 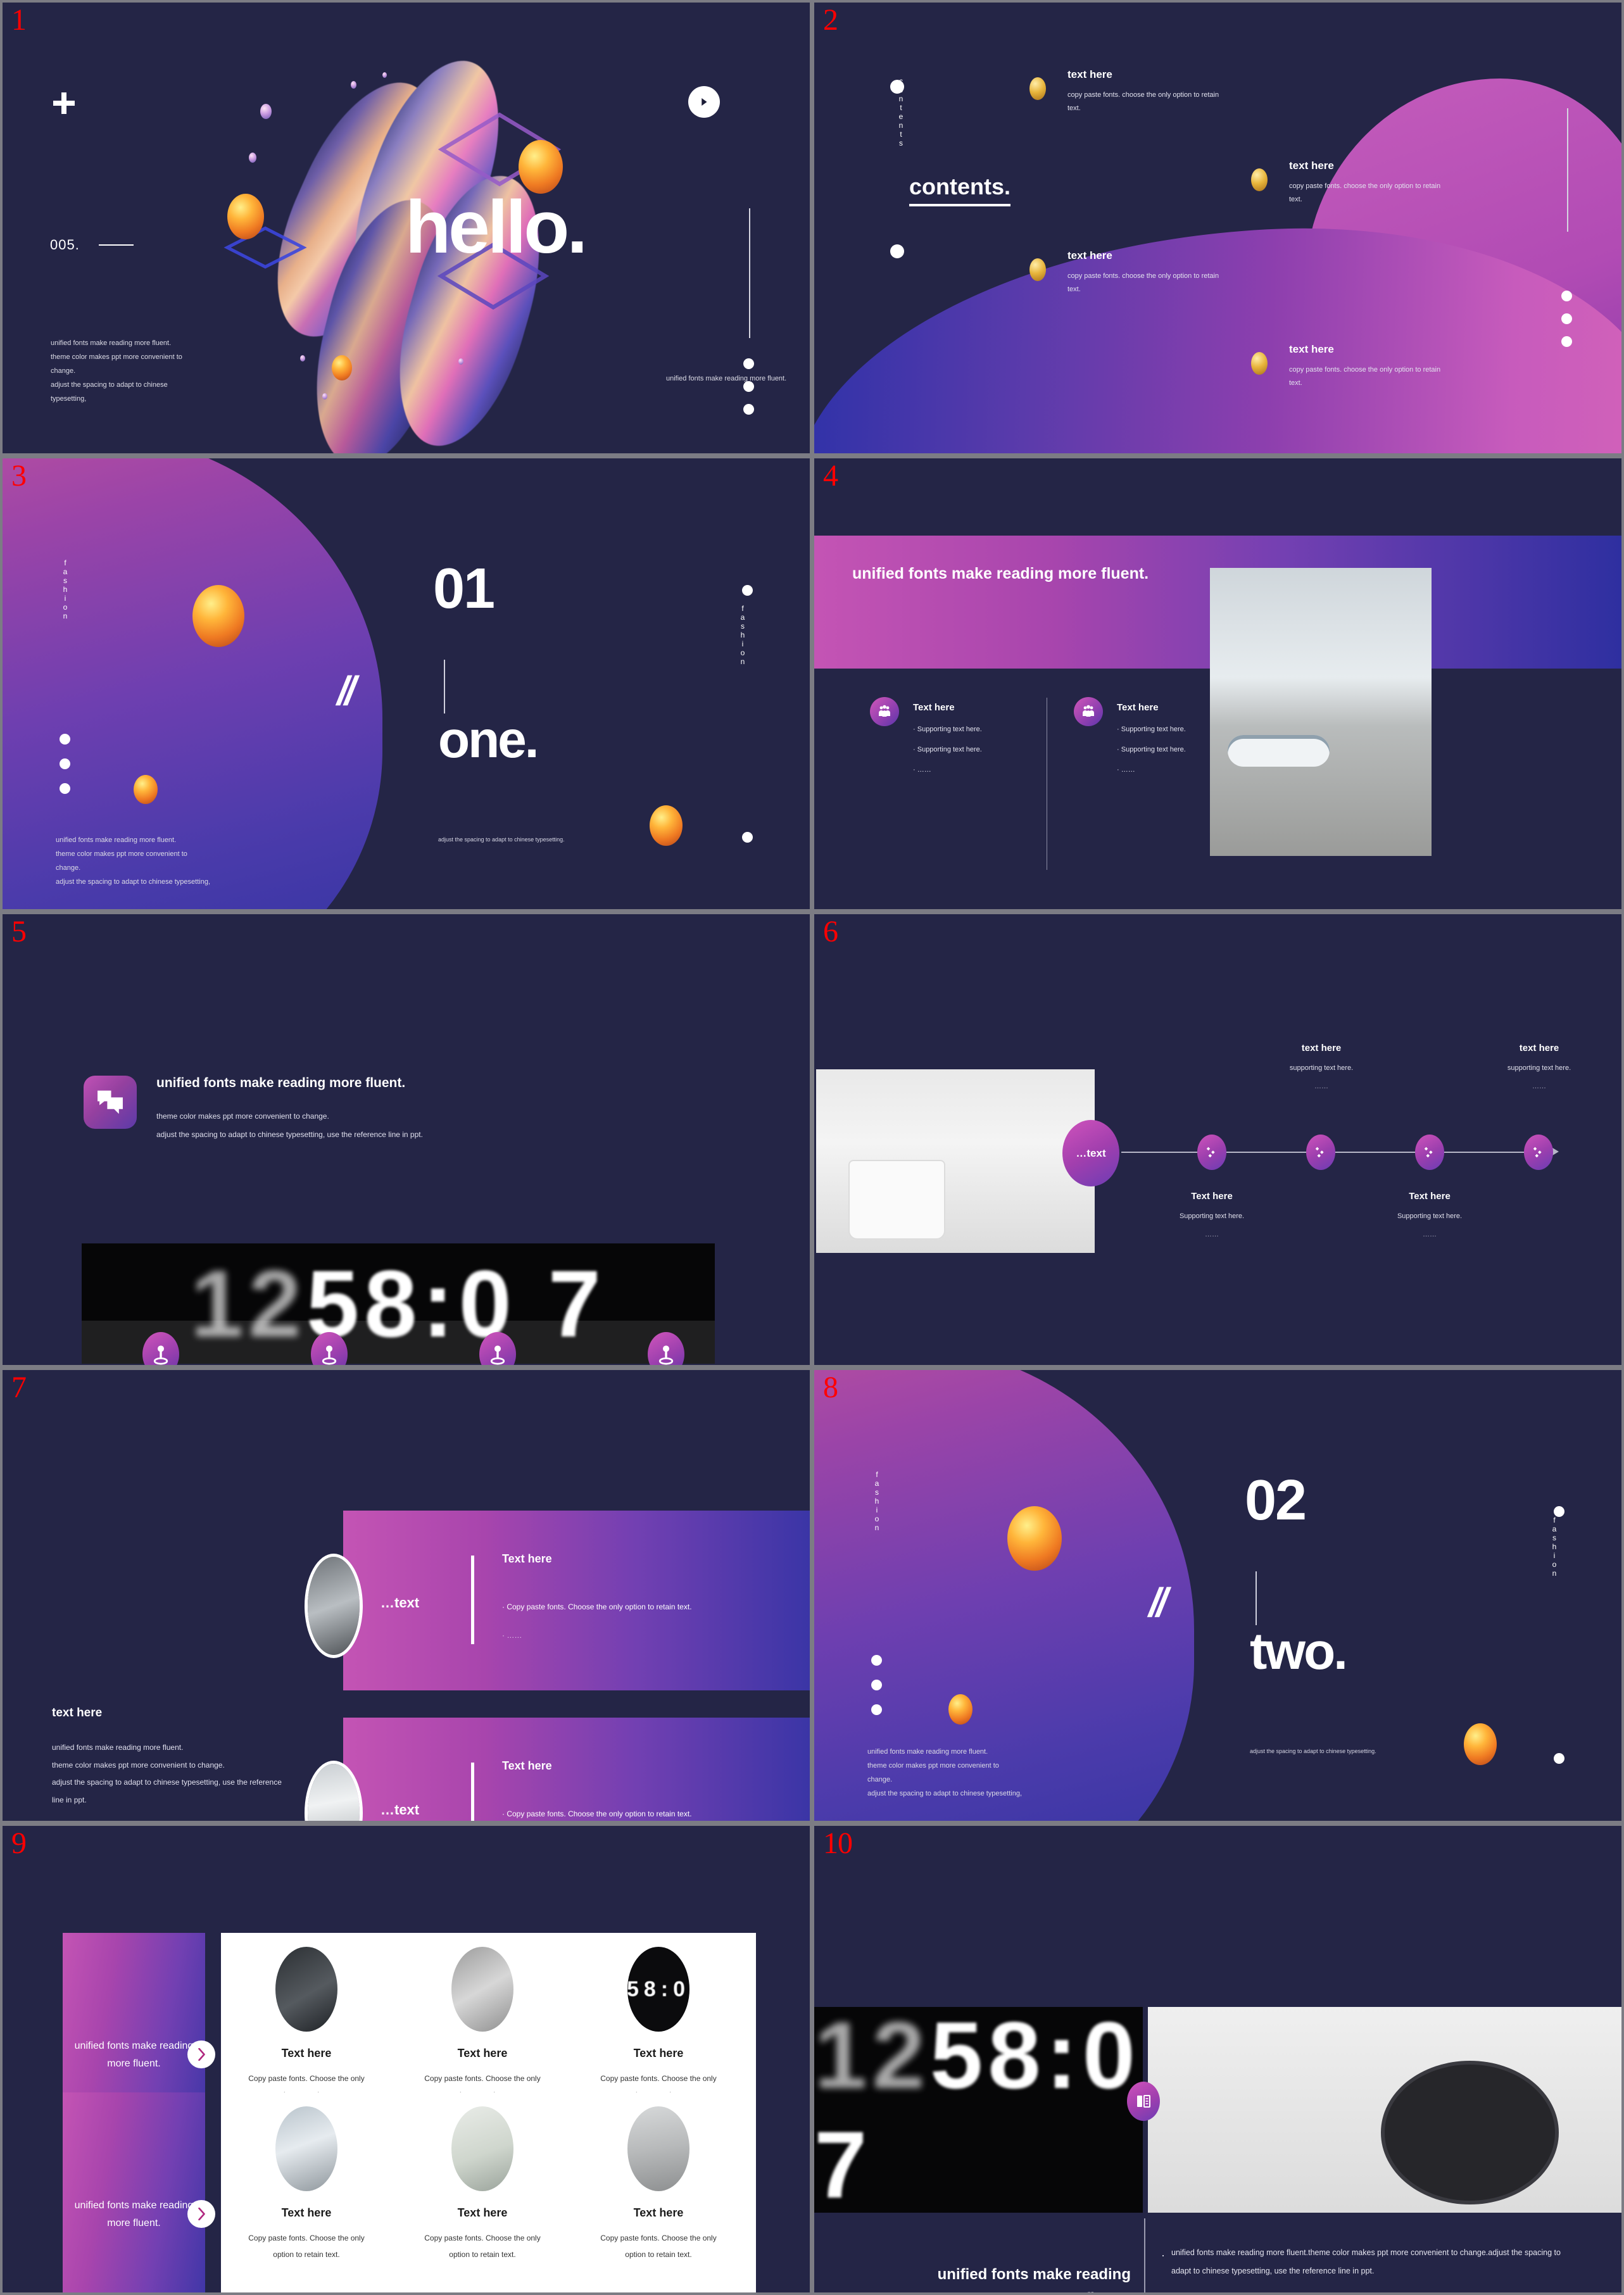 What do you see at coordinates (1000, 573) in the screenshot?
I see `band-title: unified fonts make reading more fluent.` at bounding box center [1000, 573].